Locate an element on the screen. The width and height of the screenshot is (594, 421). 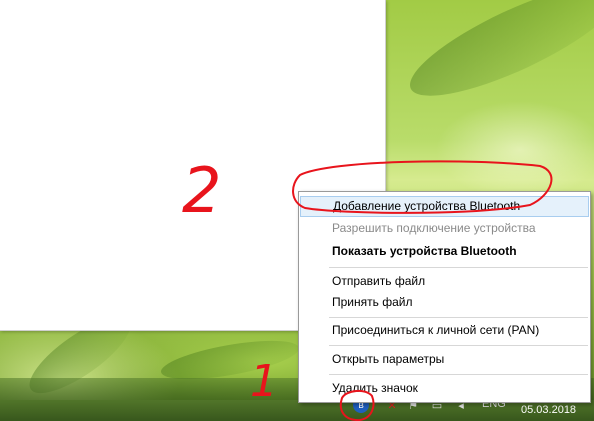
annotation-label-2: 2 is located at coordinates (201, 190).